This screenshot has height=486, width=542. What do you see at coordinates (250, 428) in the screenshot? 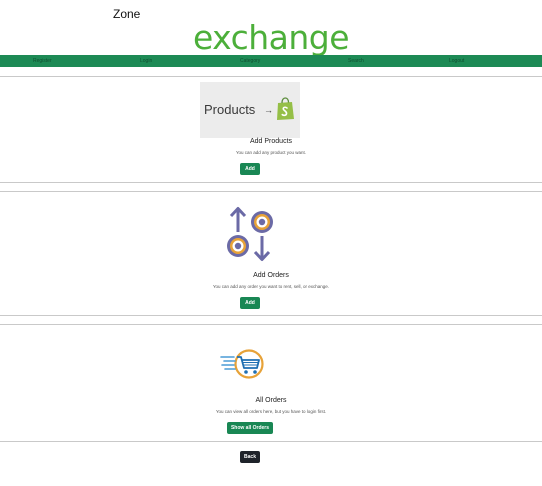
I see `show-all-orders-button: Show all Orders` at bounding box center [250, 428].